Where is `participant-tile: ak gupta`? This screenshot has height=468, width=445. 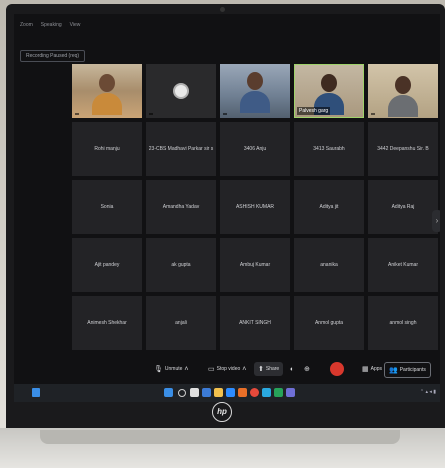
participant-tile: ak gupta is located at coordinates (181, 265).